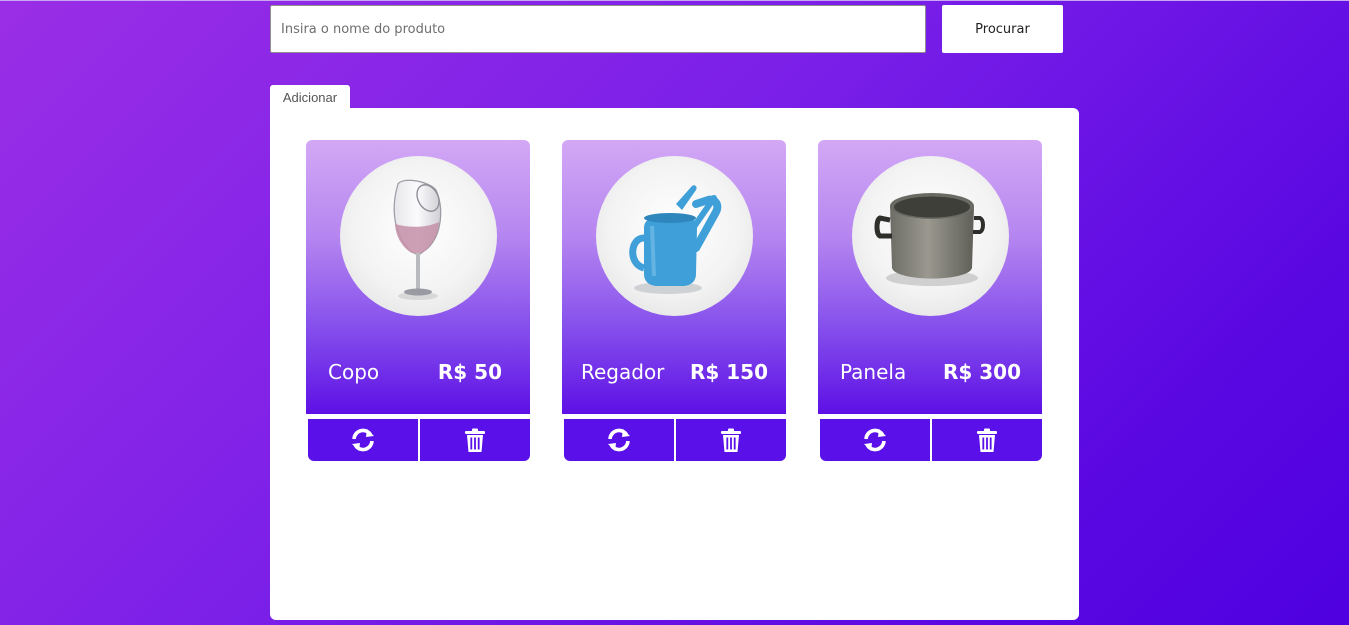 This screenshot has width=1349, height=625. Describe the element at coordinates (981, 372) in the screenshot. I see `product-price: R$ 300` at that location.